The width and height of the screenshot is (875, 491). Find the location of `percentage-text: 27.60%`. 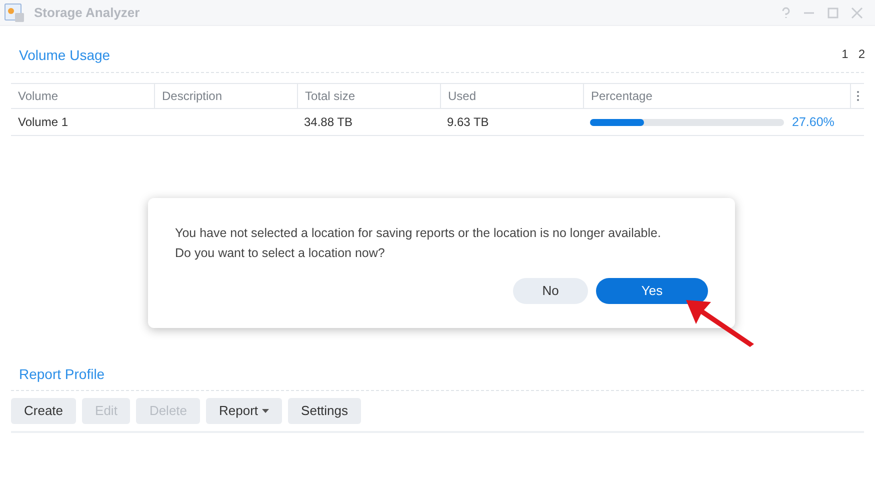

percentage-text: 27.60% is located at coordinates (813, 122).